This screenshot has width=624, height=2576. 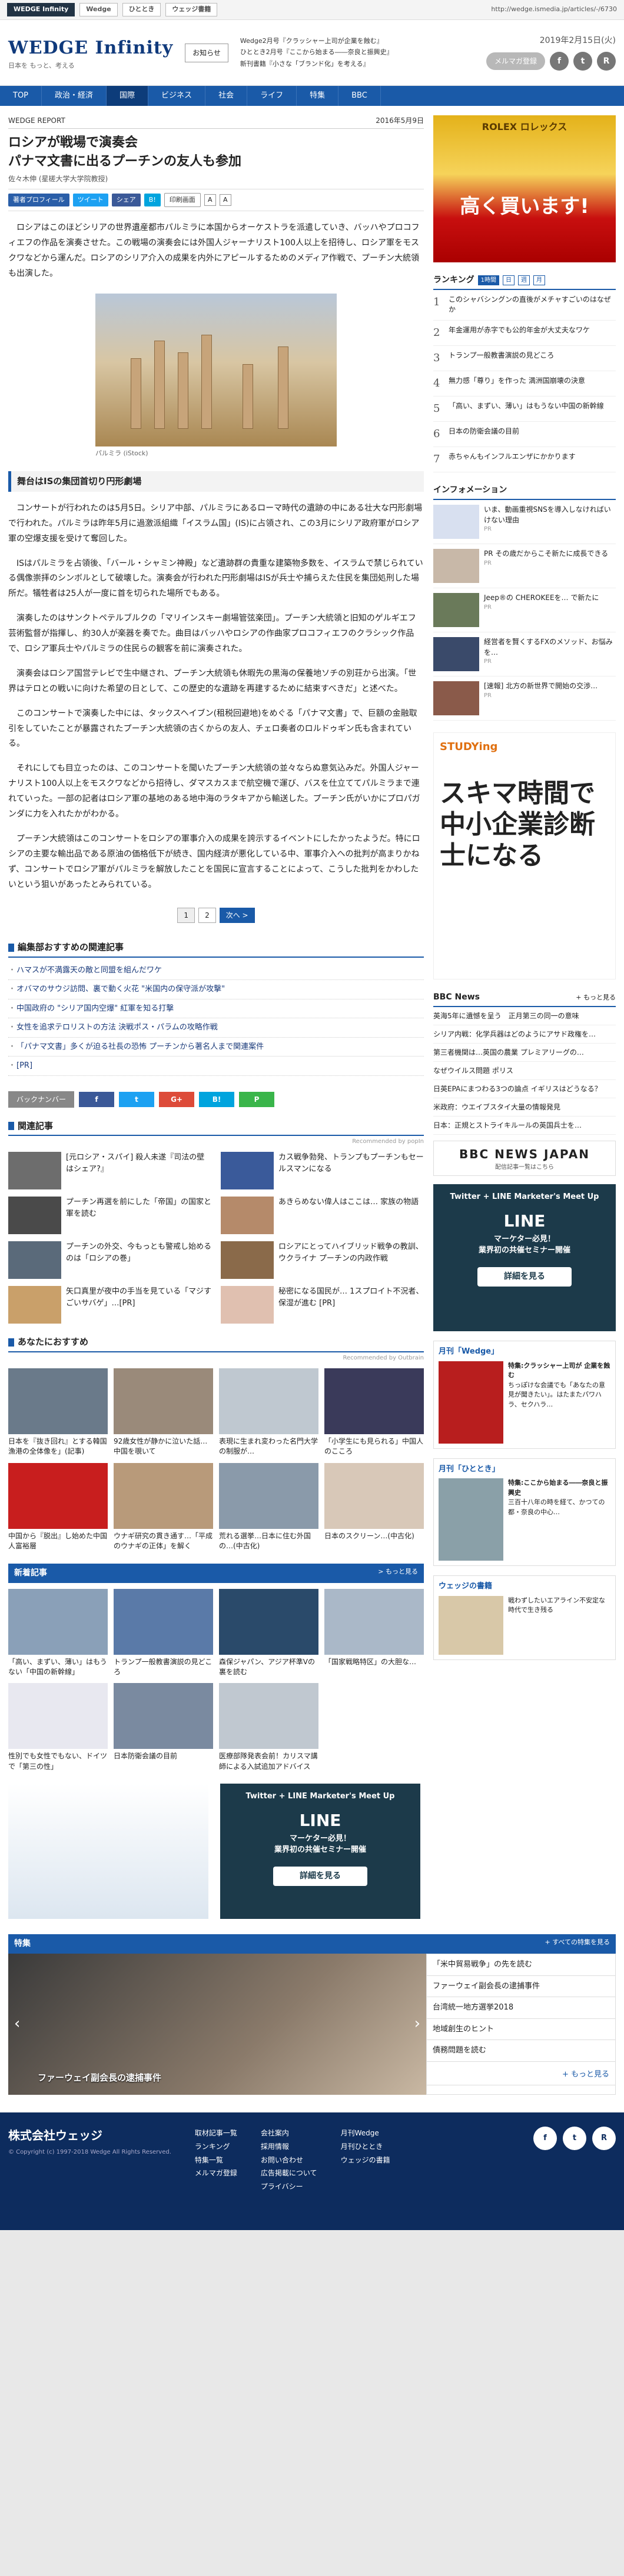 What do you see at coordinates (604, 2139) in the screenshot?
I see `rss-icon: R` at bounding box center [604, 2139].